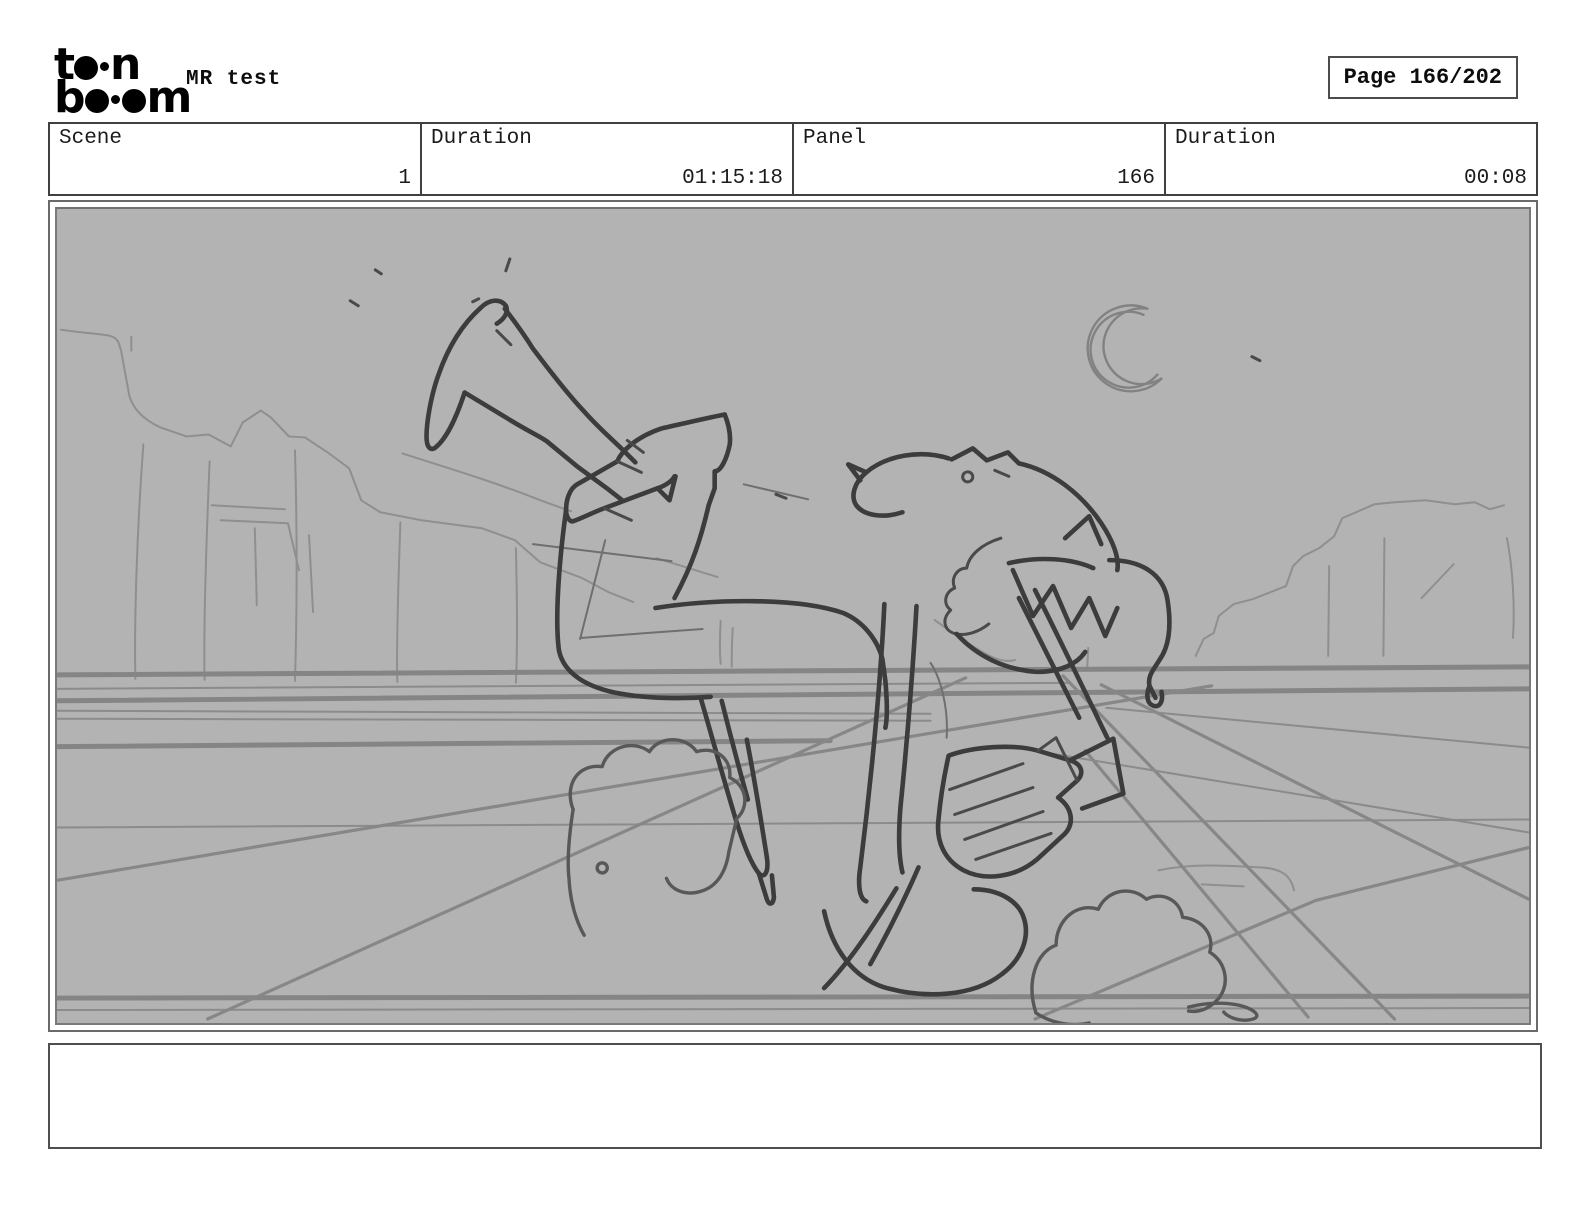  What do you see at coordinates (481, 138) in the screenshot?
I see `scene-duration-label: Duration` at bounding box center [481, 138].